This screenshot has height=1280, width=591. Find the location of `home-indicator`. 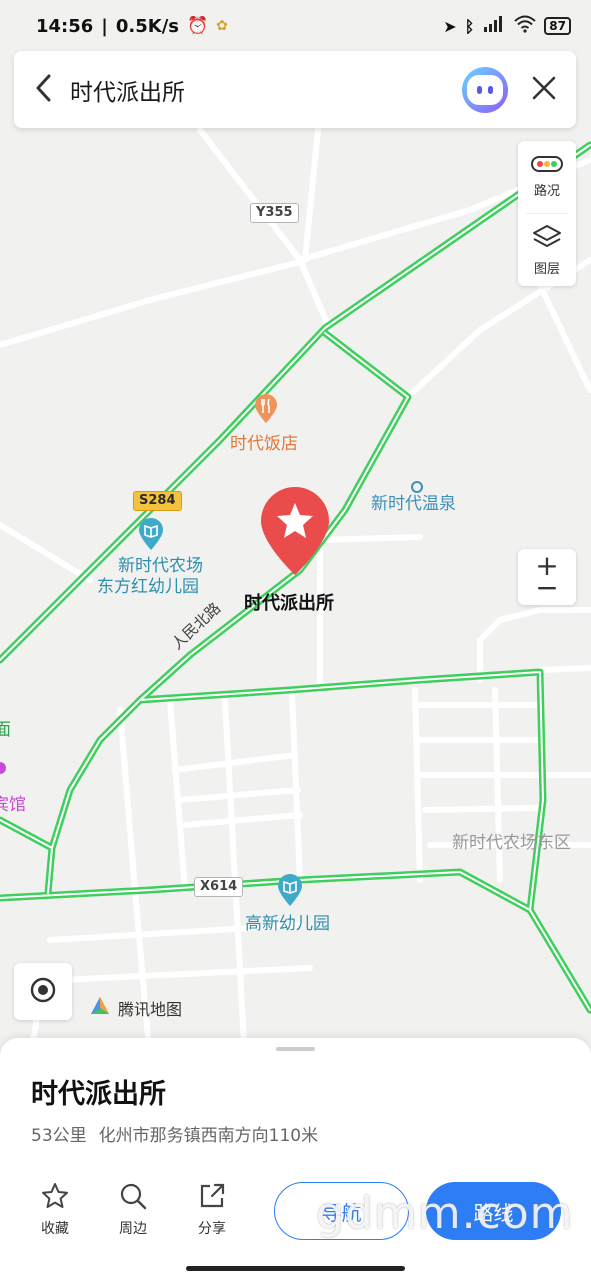

home-indicator is located at coordinates (295, 1268).